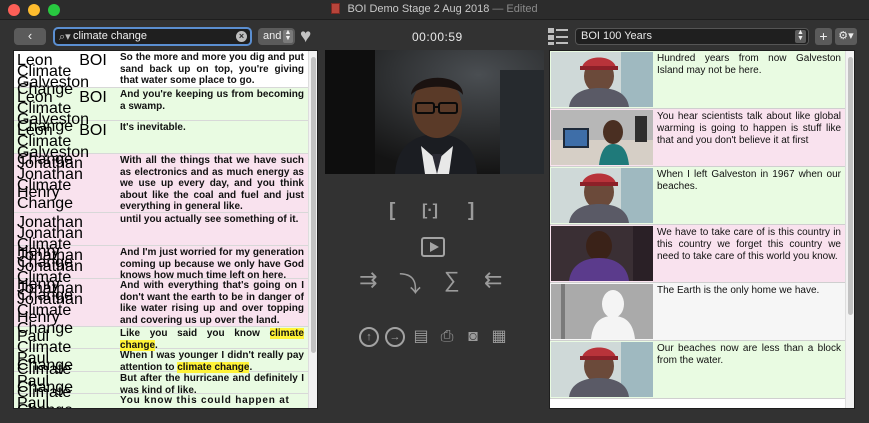 The height and width of the screenshot is (423, 869). What do you see at coordinates (410, 283) in the screenshot?
I see `split-clip-icon: ⤵` at bounding box center [410, 283].